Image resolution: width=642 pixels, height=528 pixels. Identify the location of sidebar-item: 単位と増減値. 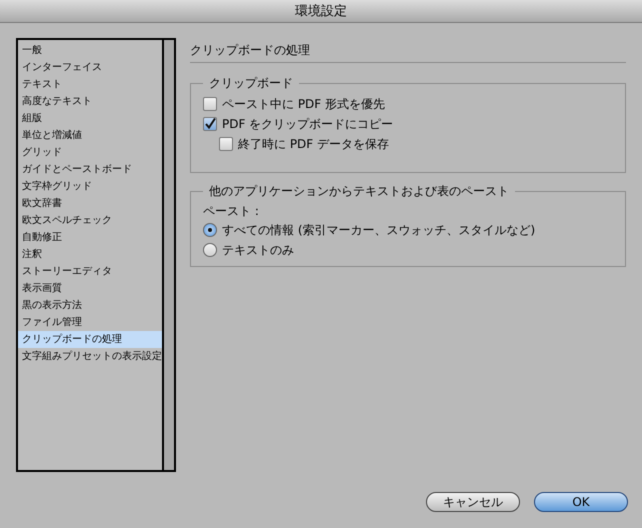
(90, 135).